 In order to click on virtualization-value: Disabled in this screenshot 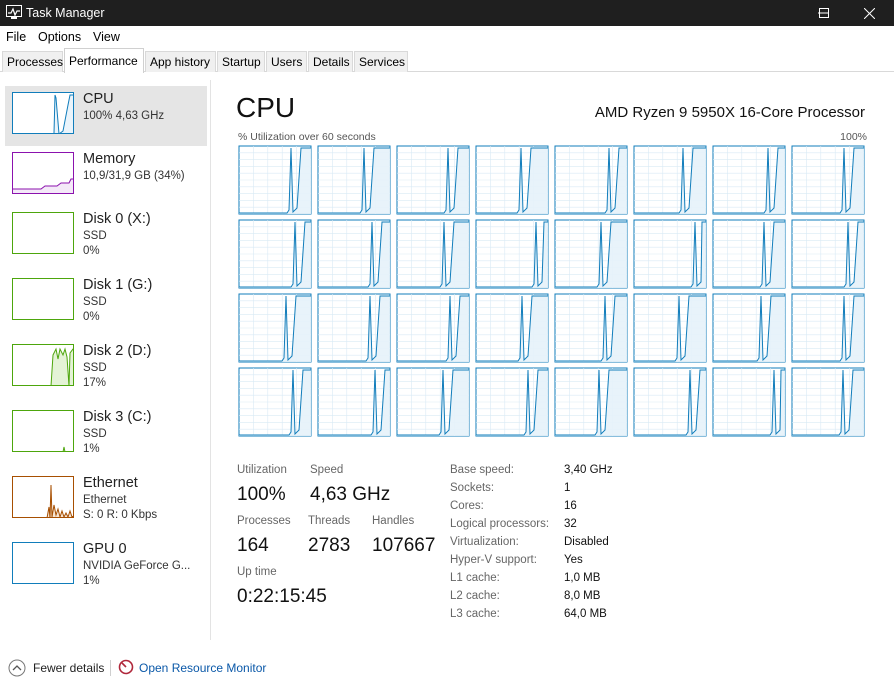, I will do `click(586, 542)`.